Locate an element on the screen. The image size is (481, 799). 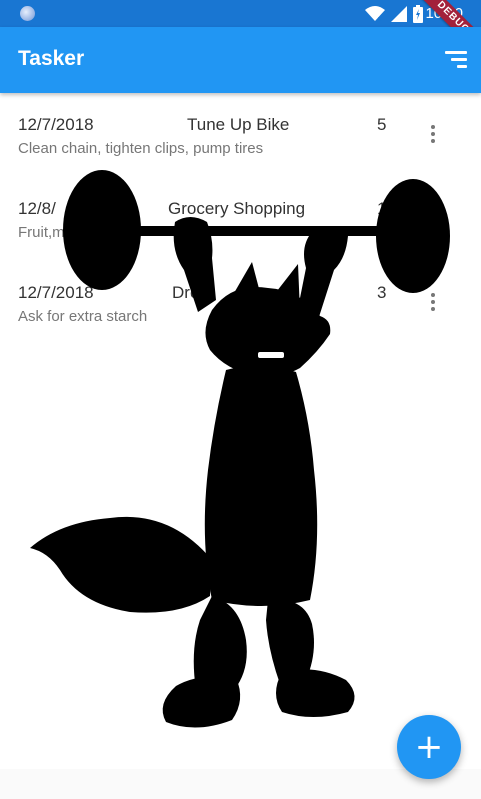
add-icon: + is located at coordinates (429, 747).